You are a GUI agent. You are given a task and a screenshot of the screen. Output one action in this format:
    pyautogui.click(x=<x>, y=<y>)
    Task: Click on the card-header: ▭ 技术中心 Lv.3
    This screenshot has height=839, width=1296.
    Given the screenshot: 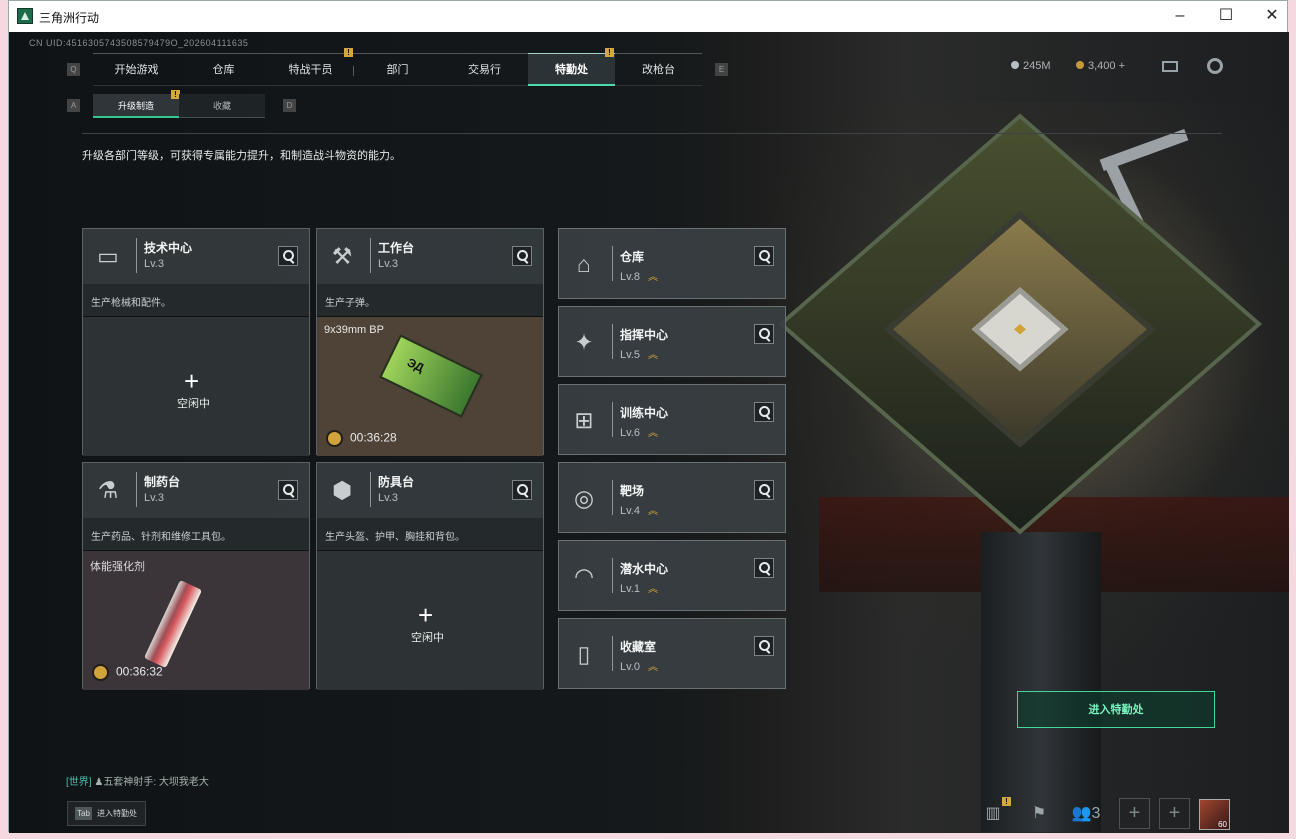 What is the action you would take?
    pyautogui.click(x=196, y=256)
    